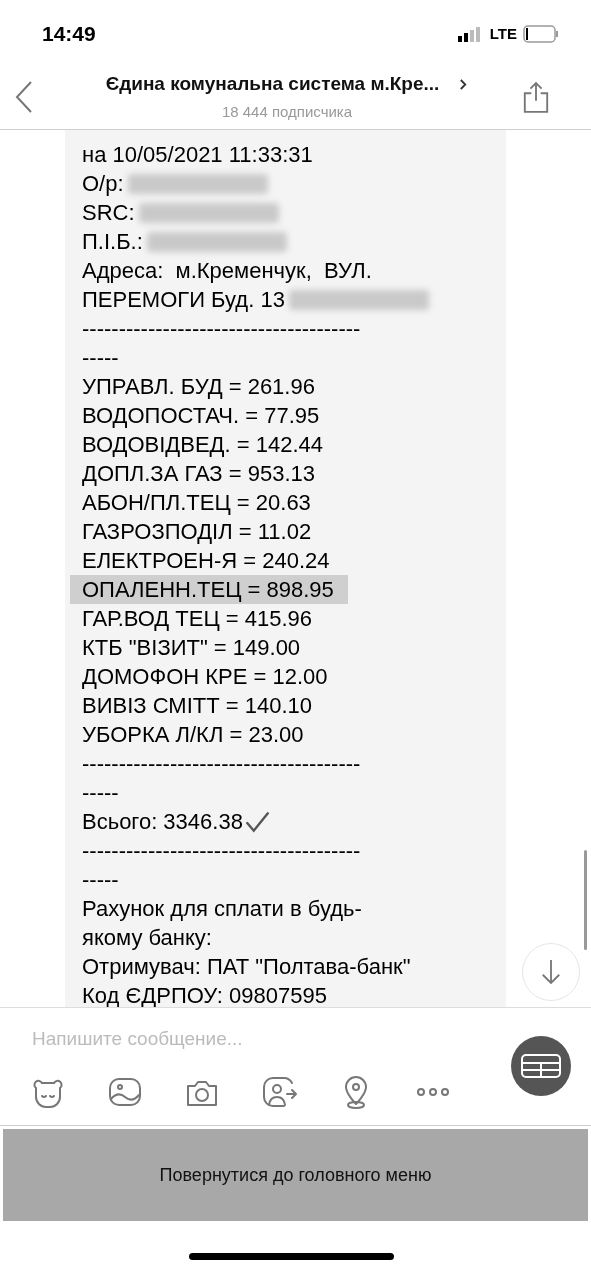  Describe the element at coordinates (103, 184) in the screenshot. I see `message-line: О/р:` at that location.